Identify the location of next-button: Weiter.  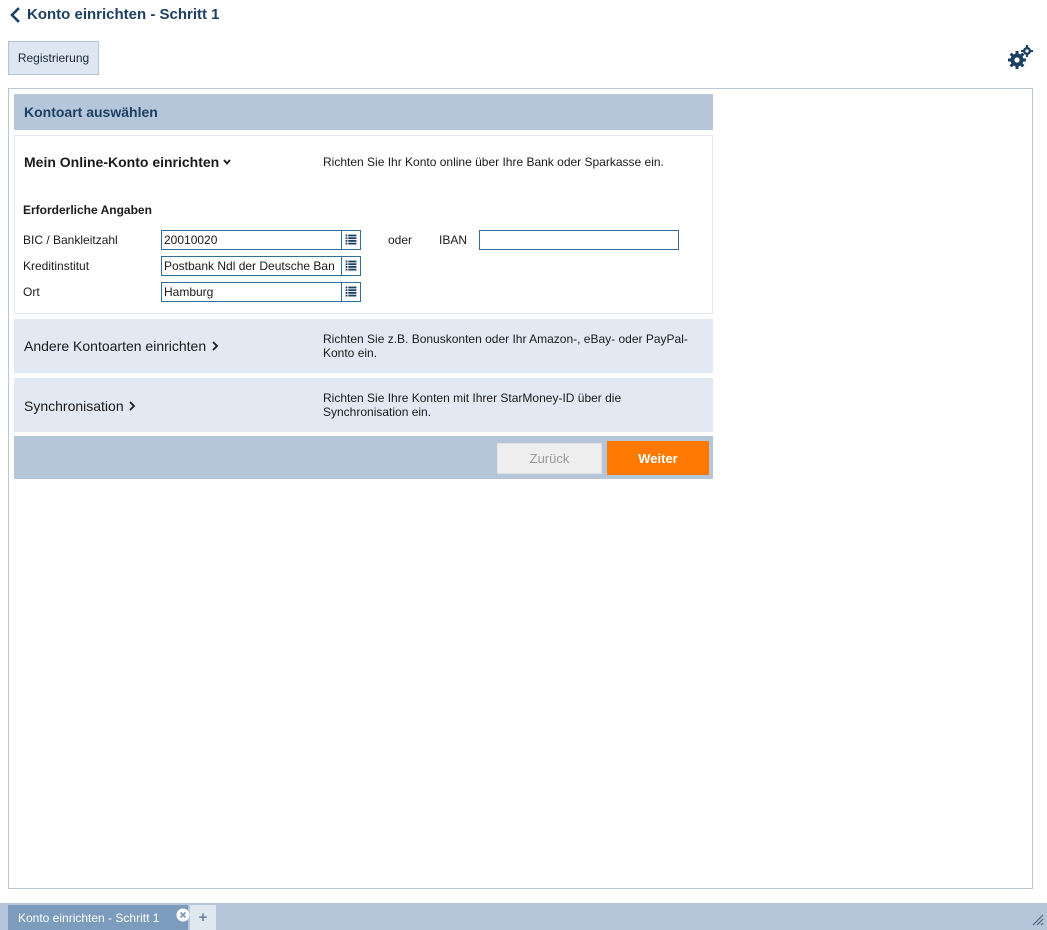
(658, 458).